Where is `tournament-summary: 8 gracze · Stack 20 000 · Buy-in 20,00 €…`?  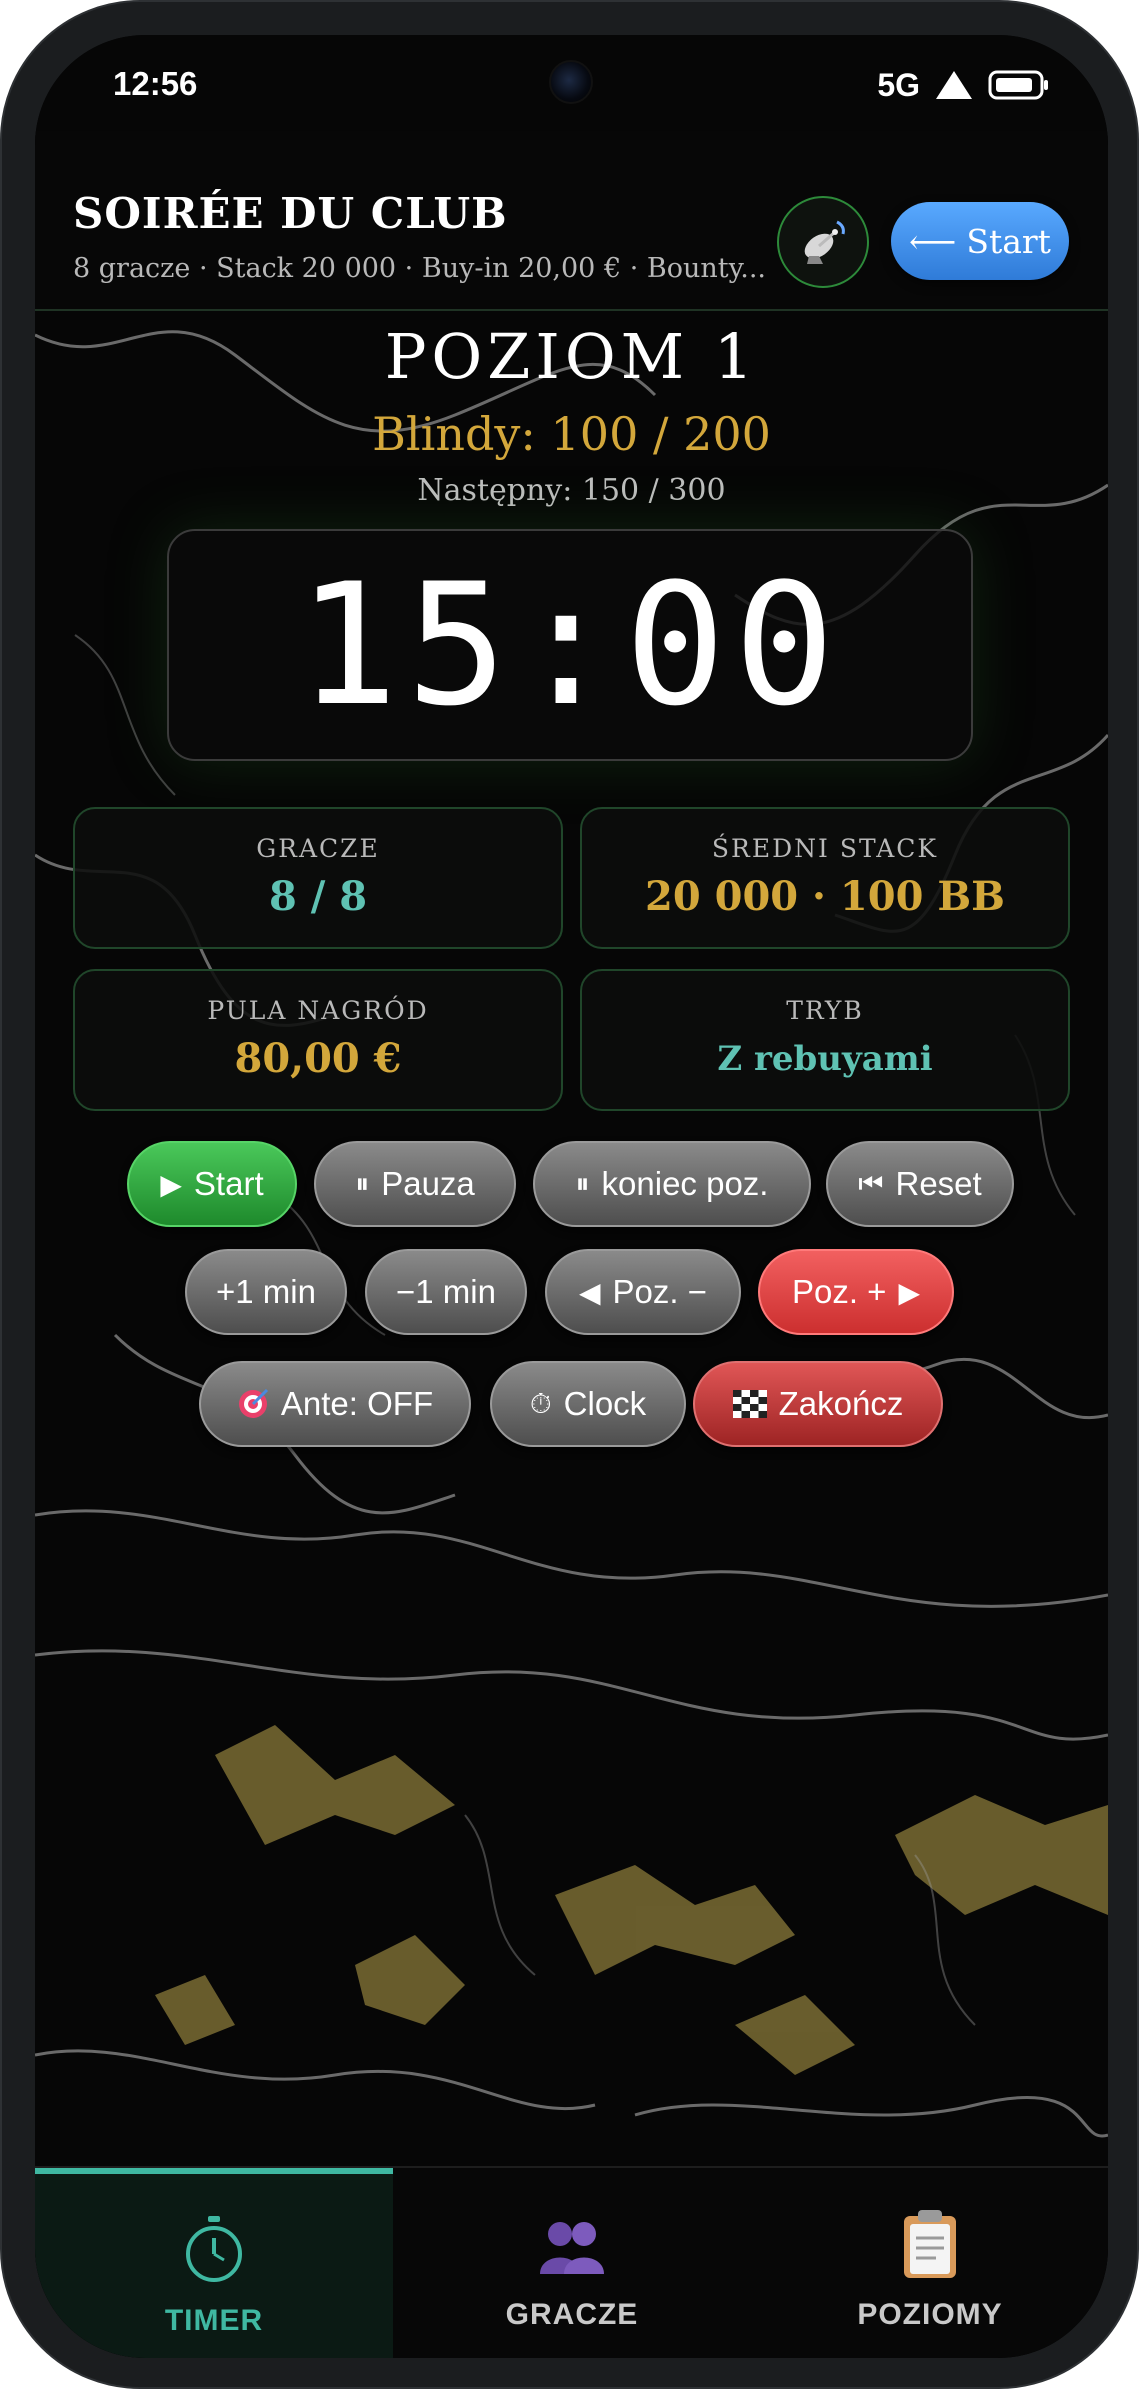 tournament-summary: 8 gracze · Stack 20 000 · Buy-in 20,00 €… is located at coordinates (420, 268).